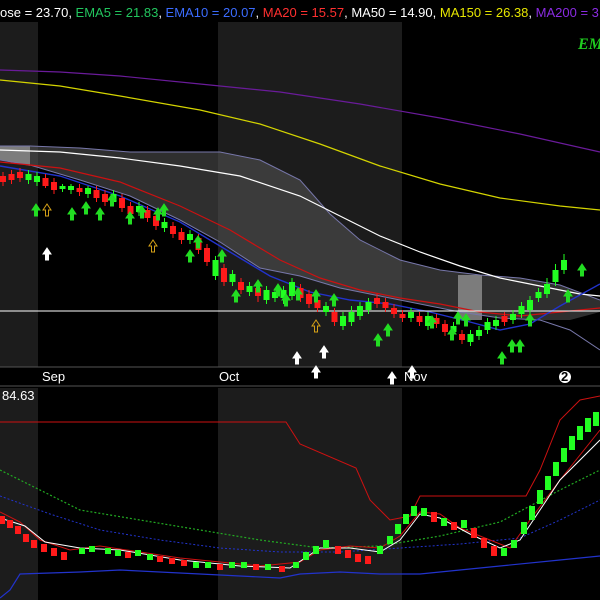 The image size is (600, 600). What do you see at coordinates (209, 12) in the screenshot?
I see `legend-item-4: EMA10 = 20.07` at bounding box center [209, 12].